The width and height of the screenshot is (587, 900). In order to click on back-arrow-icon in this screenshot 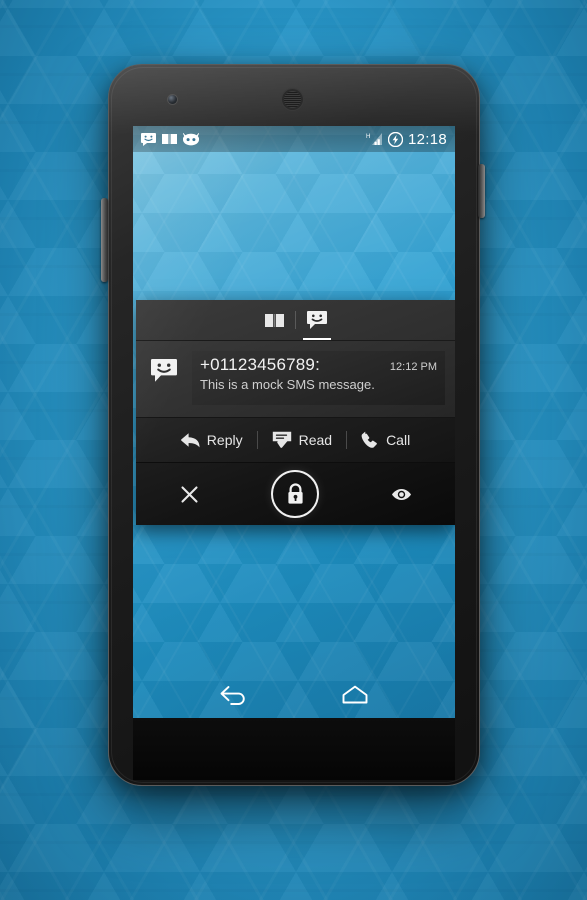, I will do `click(233, 695)`.